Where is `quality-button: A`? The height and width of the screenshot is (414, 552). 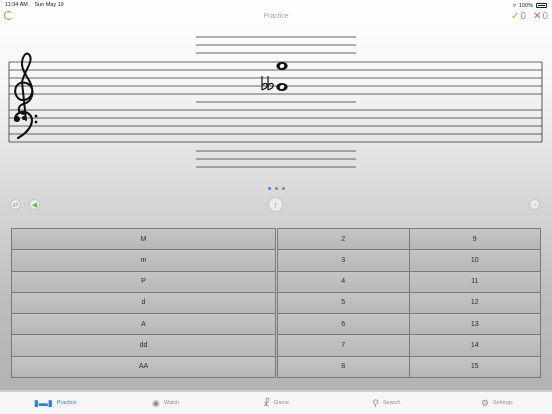
quality-button: A is located at coordinates (143, 324).